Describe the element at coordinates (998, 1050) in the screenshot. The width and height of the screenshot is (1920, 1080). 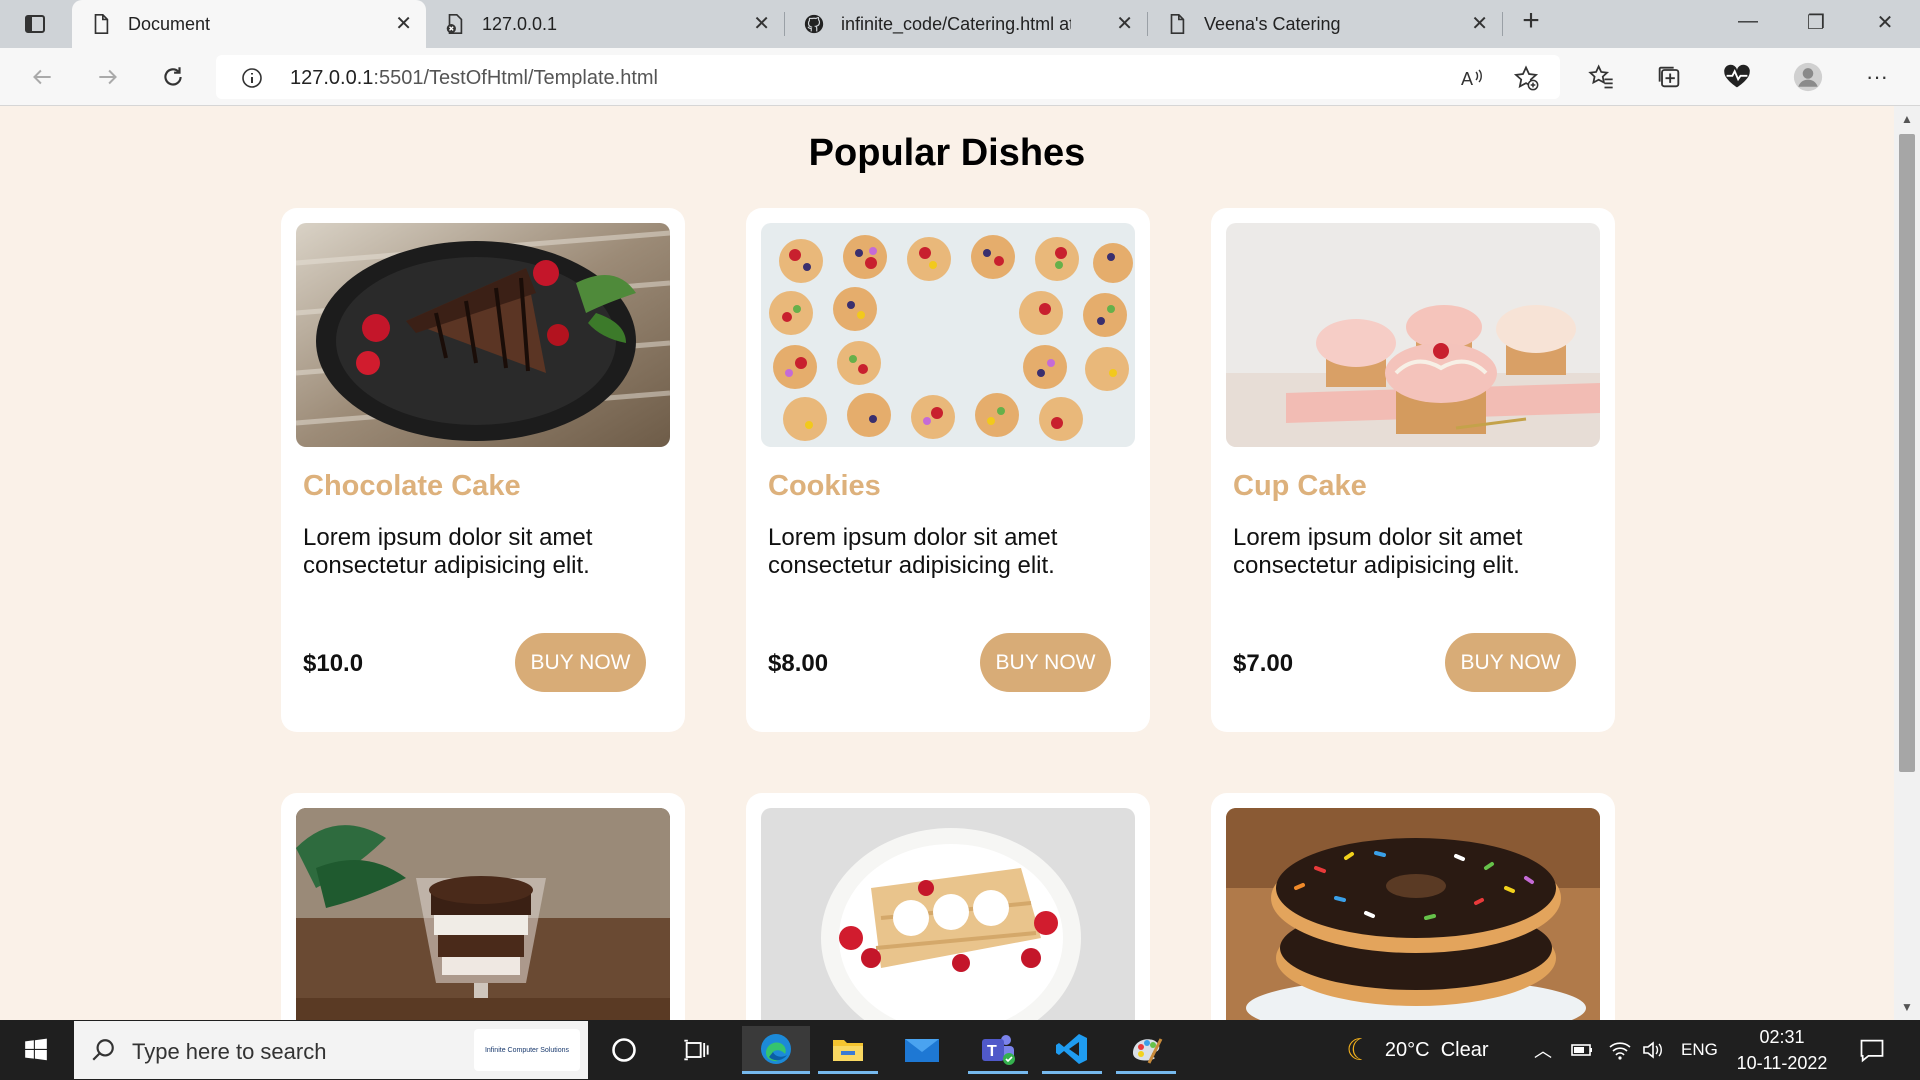
I see `teams-app: T` at that location.